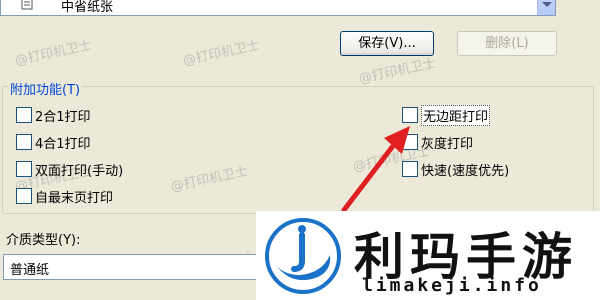  Describe the element at coordinates (456, 115) in the screenshot. I see `checkbox-label: 无边距打印` at that location.